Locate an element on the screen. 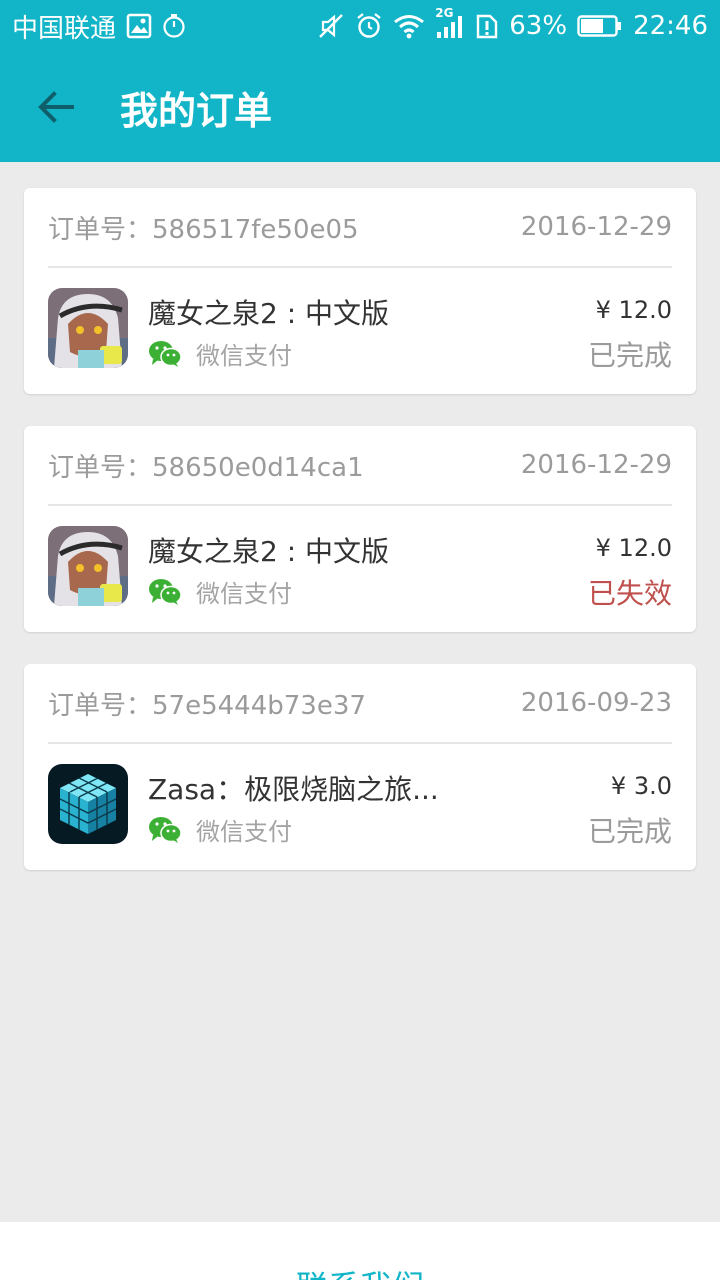 The width and height of the screenshot is (720, 1280). order-id: 586517fe50e05 is located at coordinates (255, 229).